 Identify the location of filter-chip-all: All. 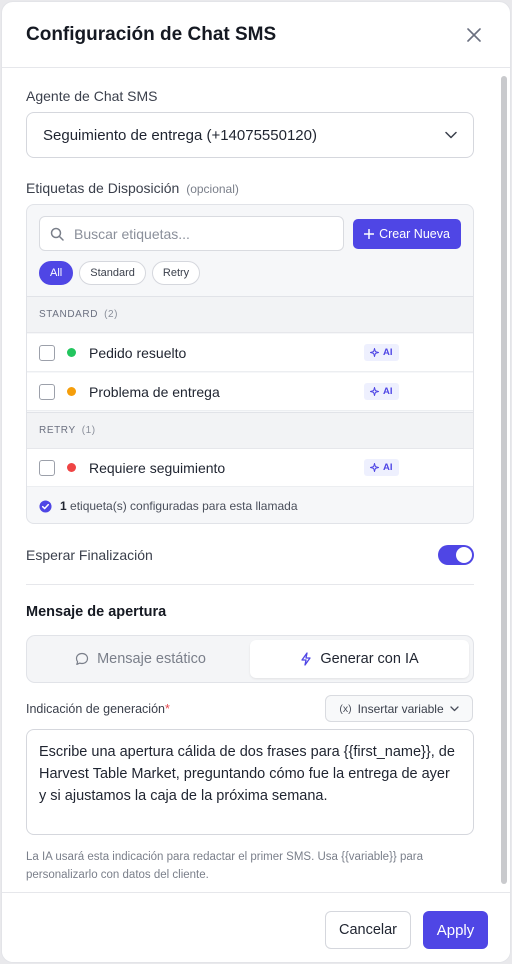
(56, 273).